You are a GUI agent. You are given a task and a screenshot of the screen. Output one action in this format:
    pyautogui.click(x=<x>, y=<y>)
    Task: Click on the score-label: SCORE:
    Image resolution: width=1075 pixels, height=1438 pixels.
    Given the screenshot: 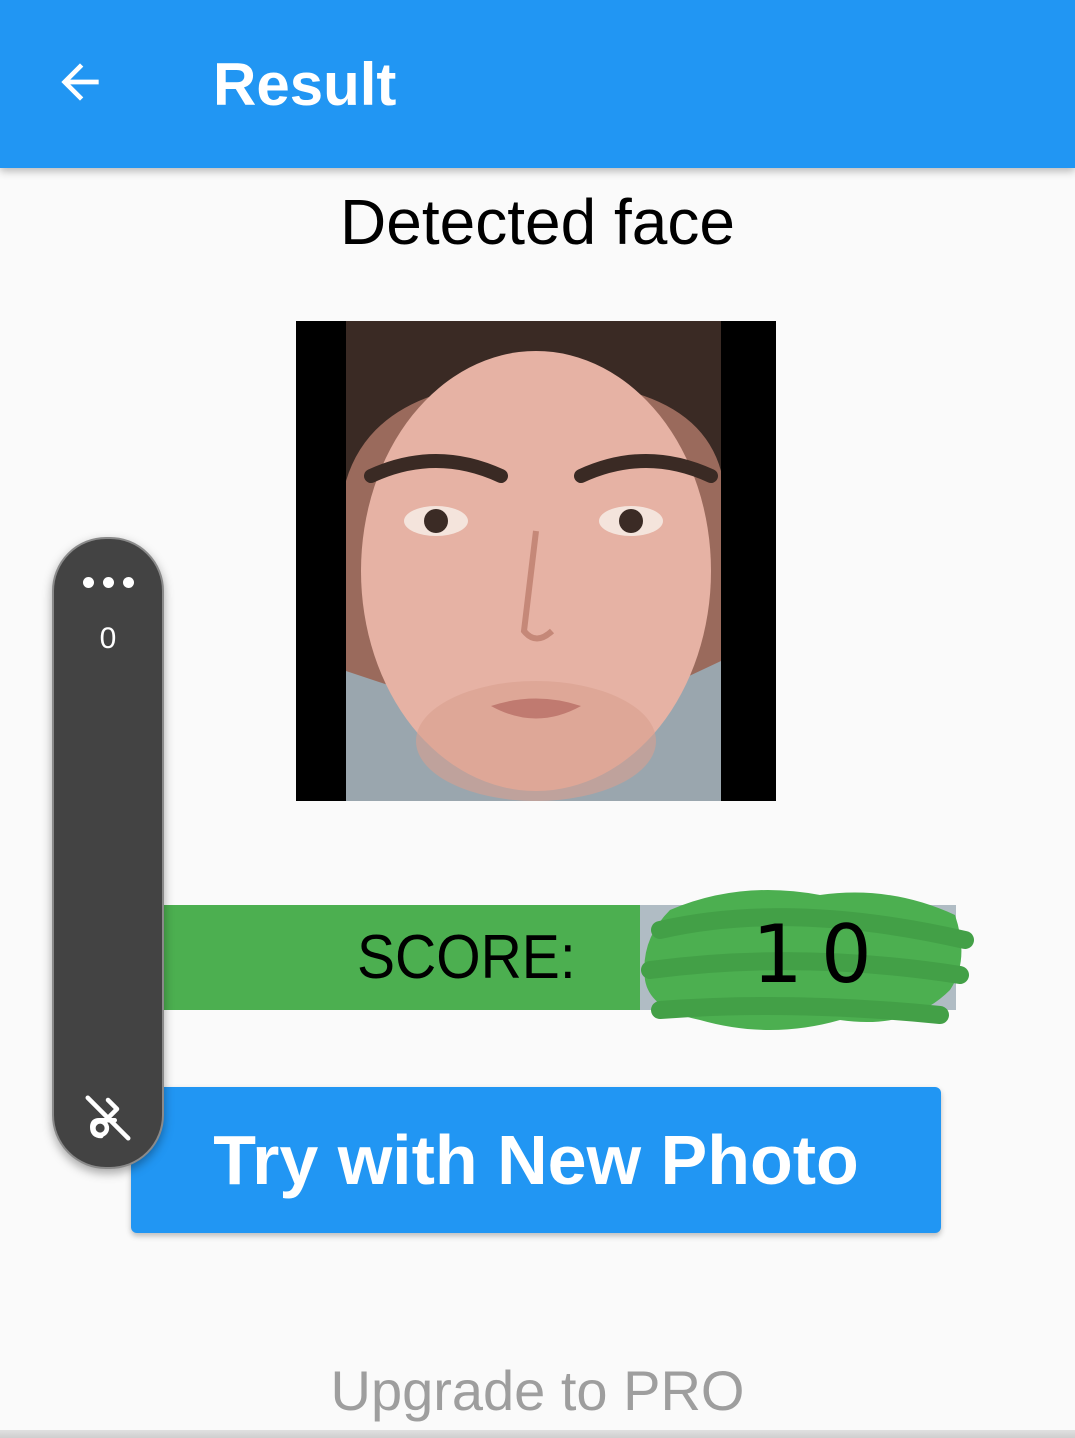 What is the action you would take?
    pyautogui.click(x=466, y=957)
    